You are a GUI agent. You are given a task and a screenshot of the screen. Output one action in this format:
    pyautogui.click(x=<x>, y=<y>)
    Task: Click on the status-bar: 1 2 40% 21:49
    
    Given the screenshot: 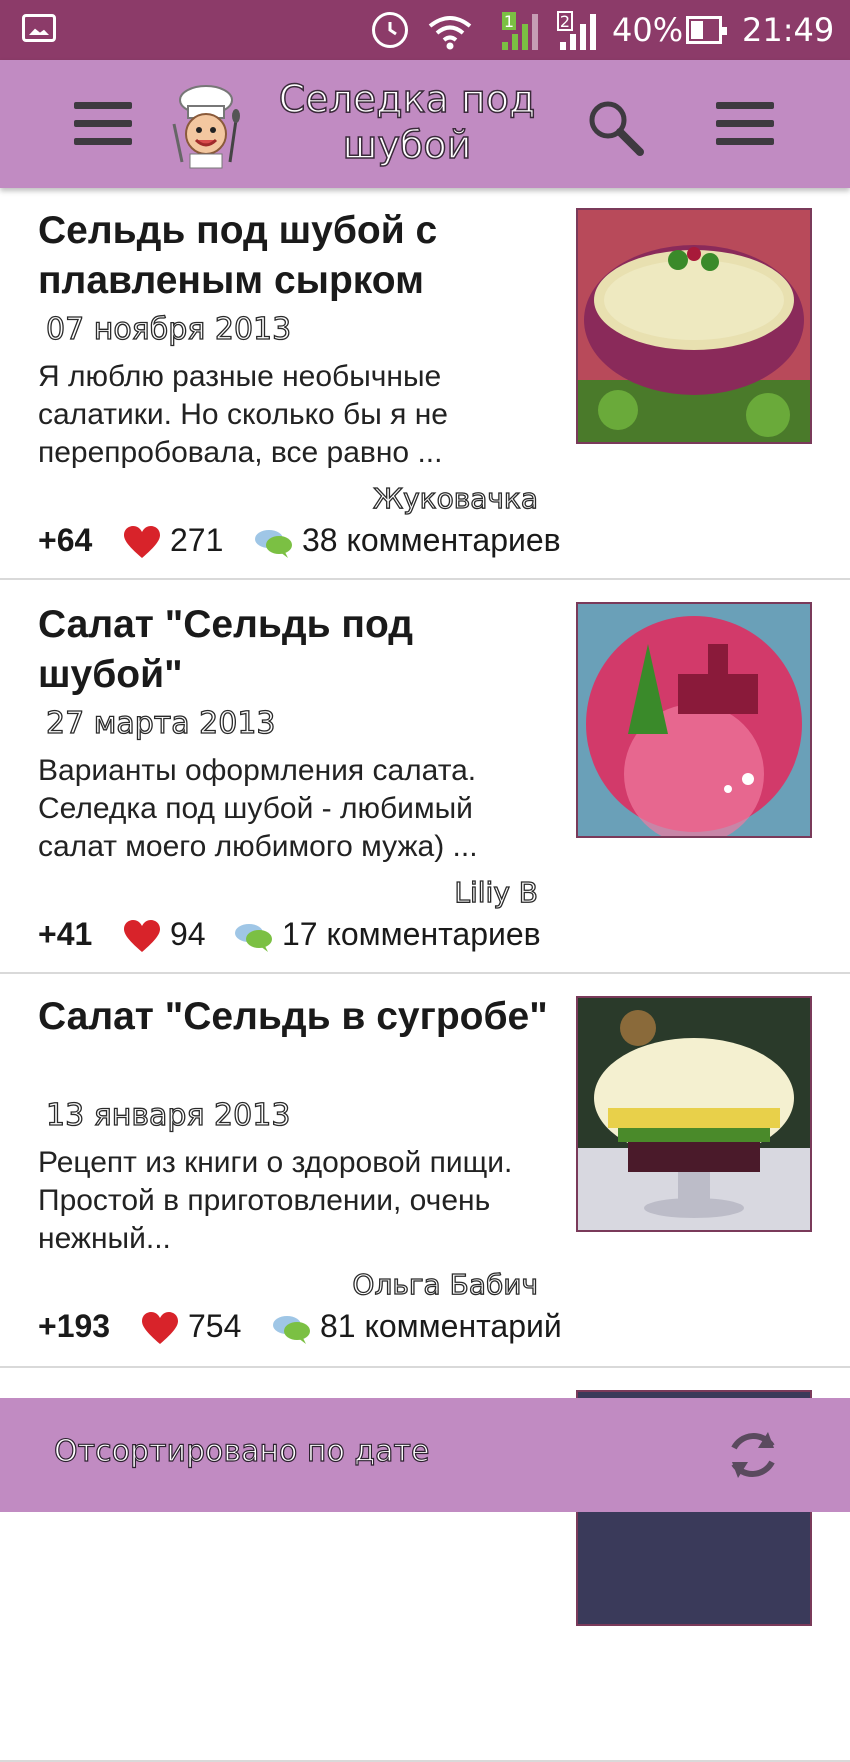 What is the action you would take?
    pyautogui.click(x=425, y=30)
    